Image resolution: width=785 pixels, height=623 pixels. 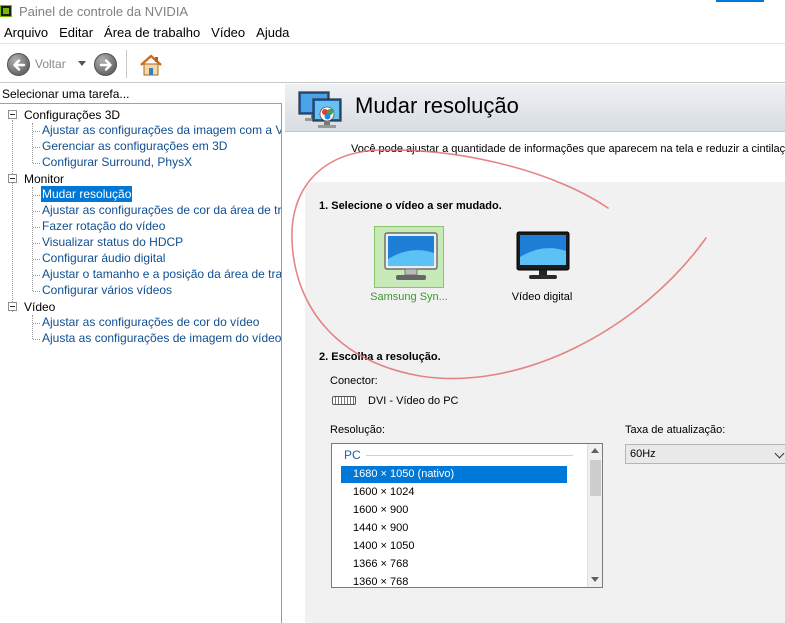 What do you see at coordinates (392, 11) in the screenshot?
I see `title-bar: Painel de controle da NVIDIA` at bounding box center [392, 11].